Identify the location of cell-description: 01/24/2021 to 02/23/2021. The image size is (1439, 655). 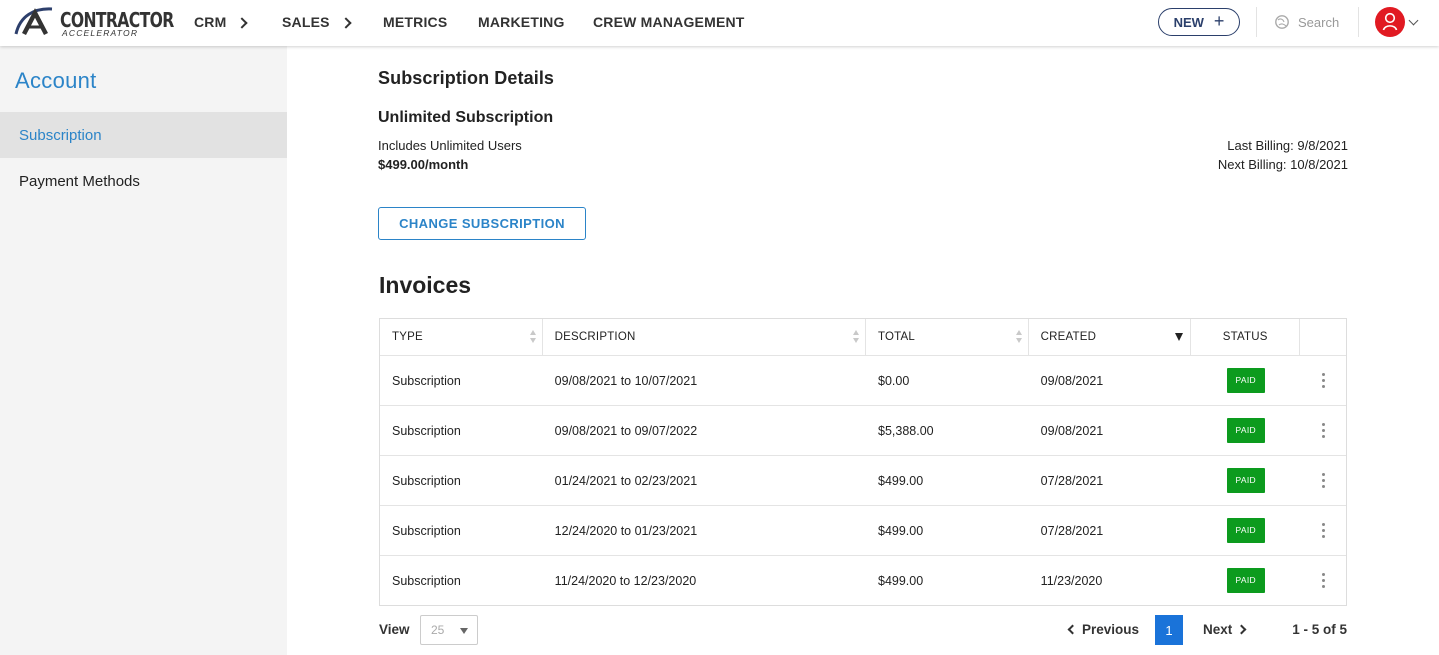
(626, 480).